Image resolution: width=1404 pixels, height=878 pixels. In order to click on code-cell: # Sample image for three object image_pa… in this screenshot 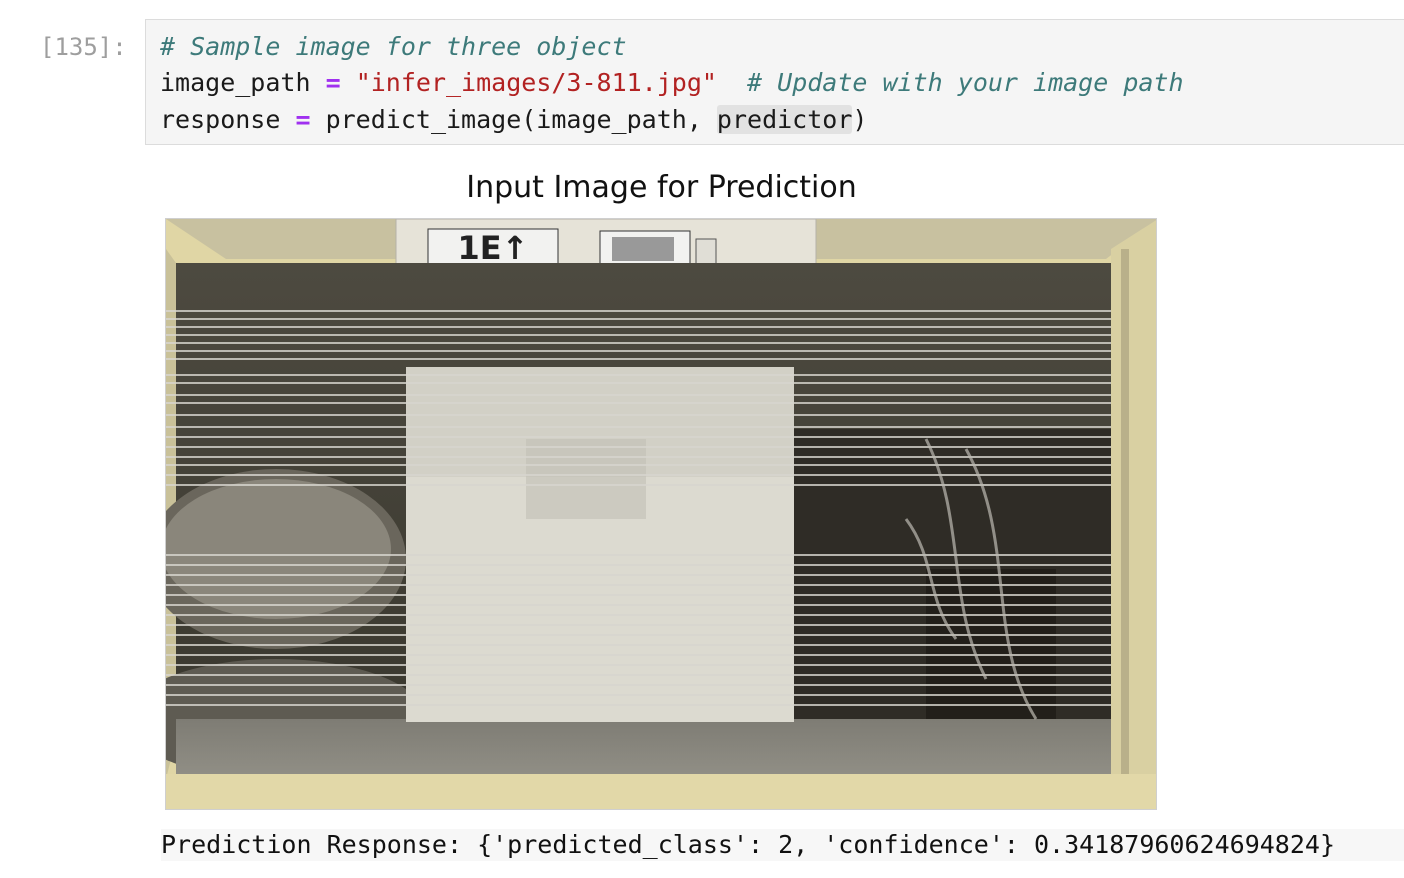, I will do `click(774, 82)`.